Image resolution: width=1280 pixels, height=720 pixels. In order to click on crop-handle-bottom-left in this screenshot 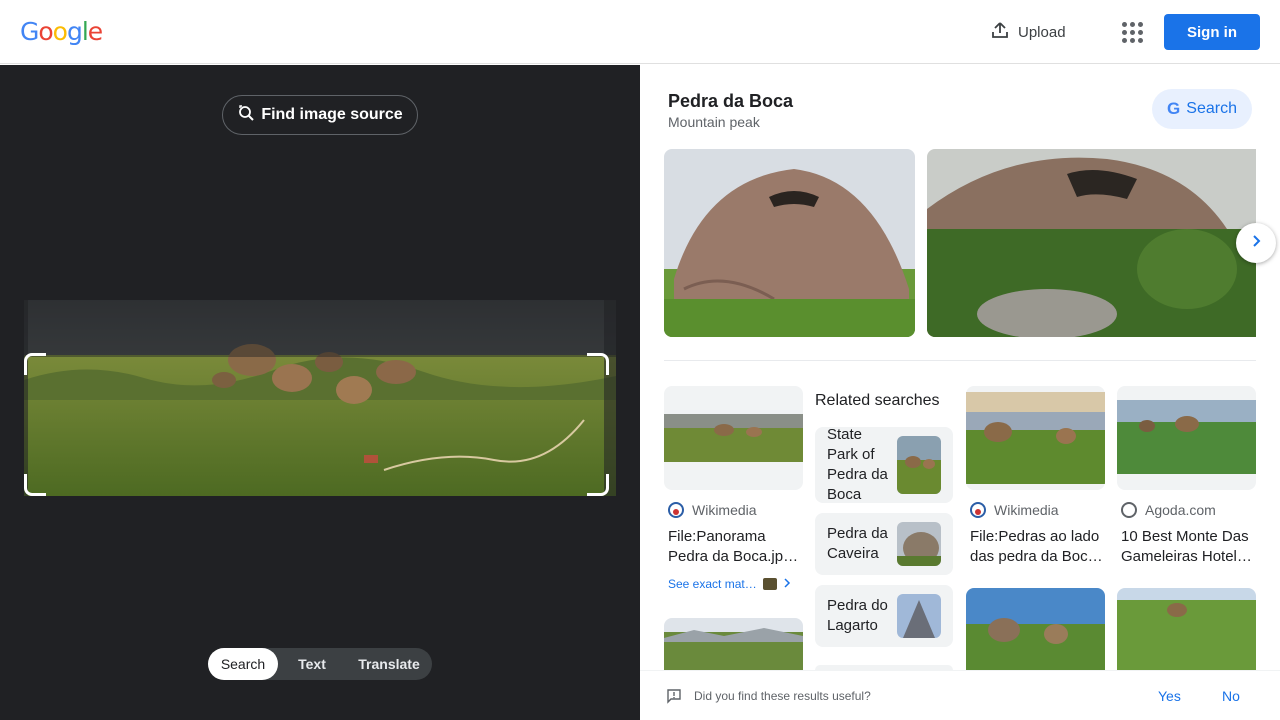, I will do `click(35, 485)`.